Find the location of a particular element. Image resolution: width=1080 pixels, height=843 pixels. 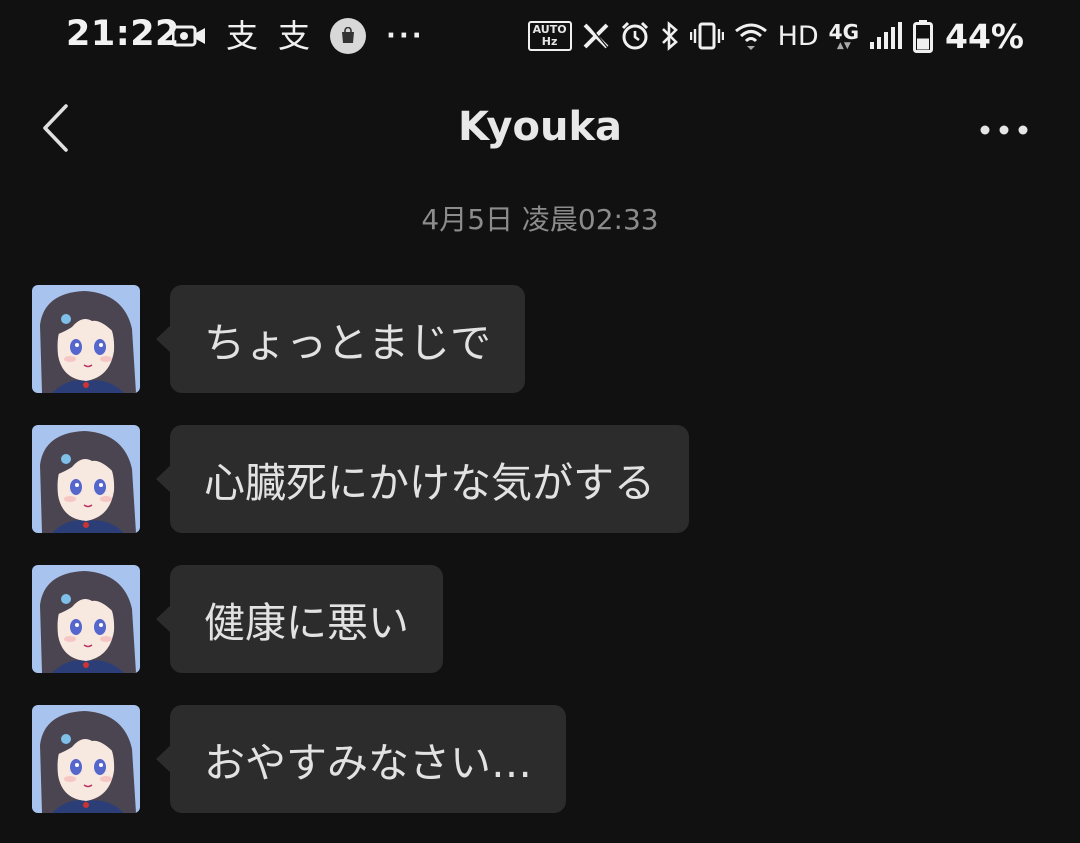

more-options-button is located at coordinates (1004, 130).